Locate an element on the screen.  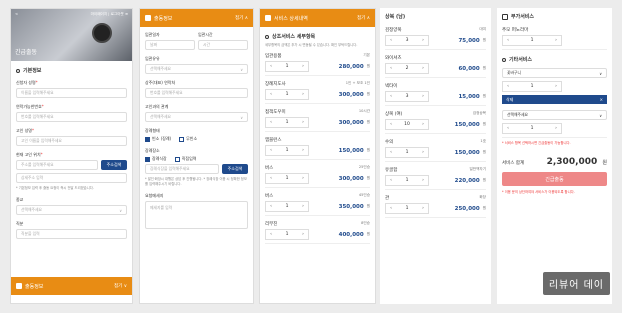
quantity-value: 3 is located at coordinates (407, 96).